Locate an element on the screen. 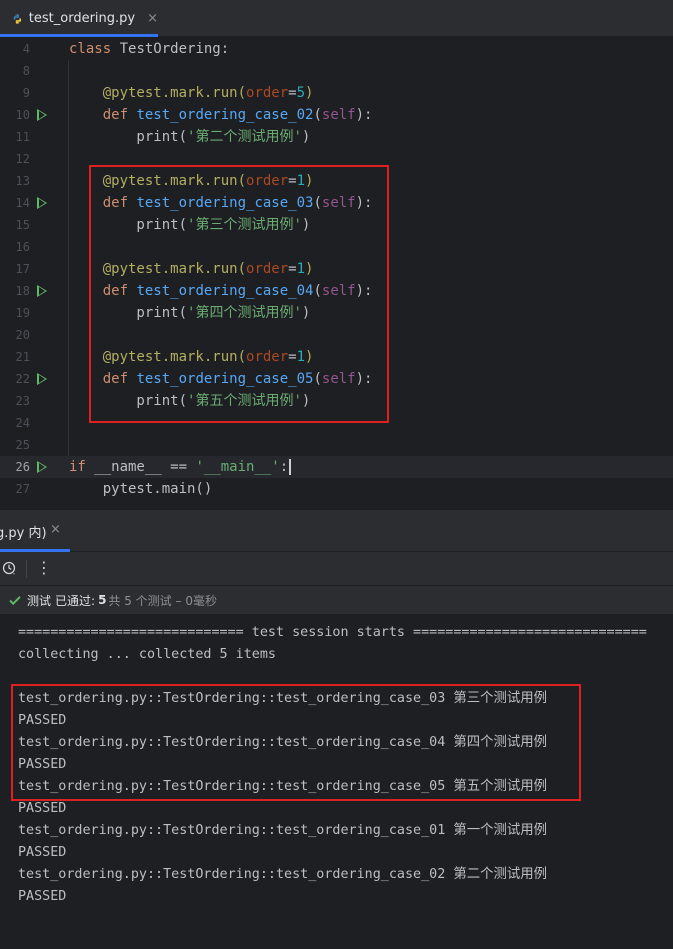 Image resolution: width=673 pixels, height=949 pixels. close-tab-icon: × is located at coordinates (152, 18).